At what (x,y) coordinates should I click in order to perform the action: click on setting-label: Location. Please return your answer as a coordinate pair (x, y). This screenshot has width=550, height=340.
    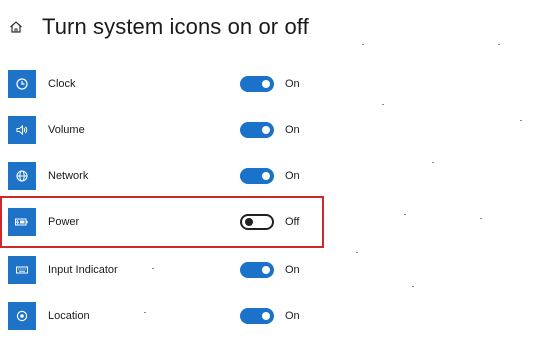
    Looking at the image, I should click on (69, 316).